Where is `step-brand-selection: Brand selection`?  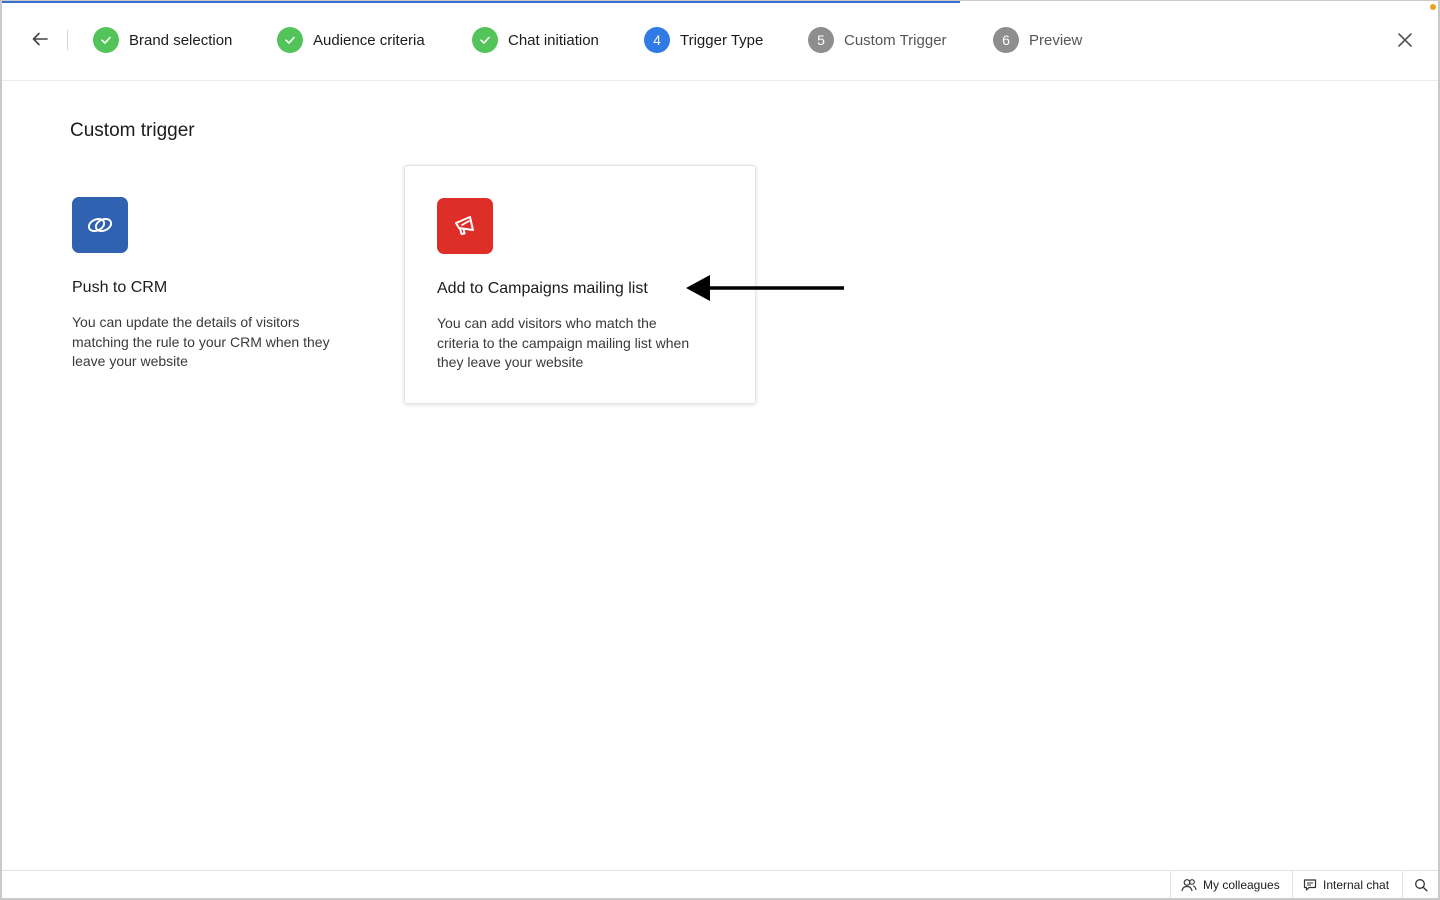 step-brand-selection: Brand selection is located at coordinates (162, 40).